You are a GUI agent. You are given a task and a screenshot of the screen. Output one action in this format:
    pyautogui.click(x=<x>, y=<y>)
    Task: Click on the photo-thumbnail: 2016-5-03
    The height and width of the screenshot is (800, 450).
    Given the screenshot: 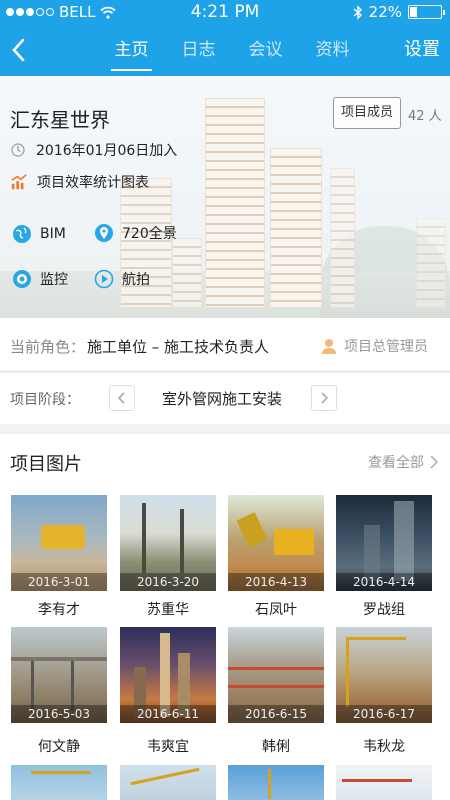 What is the action you would take?
    pyautogui.click(x=59, y=675)
    